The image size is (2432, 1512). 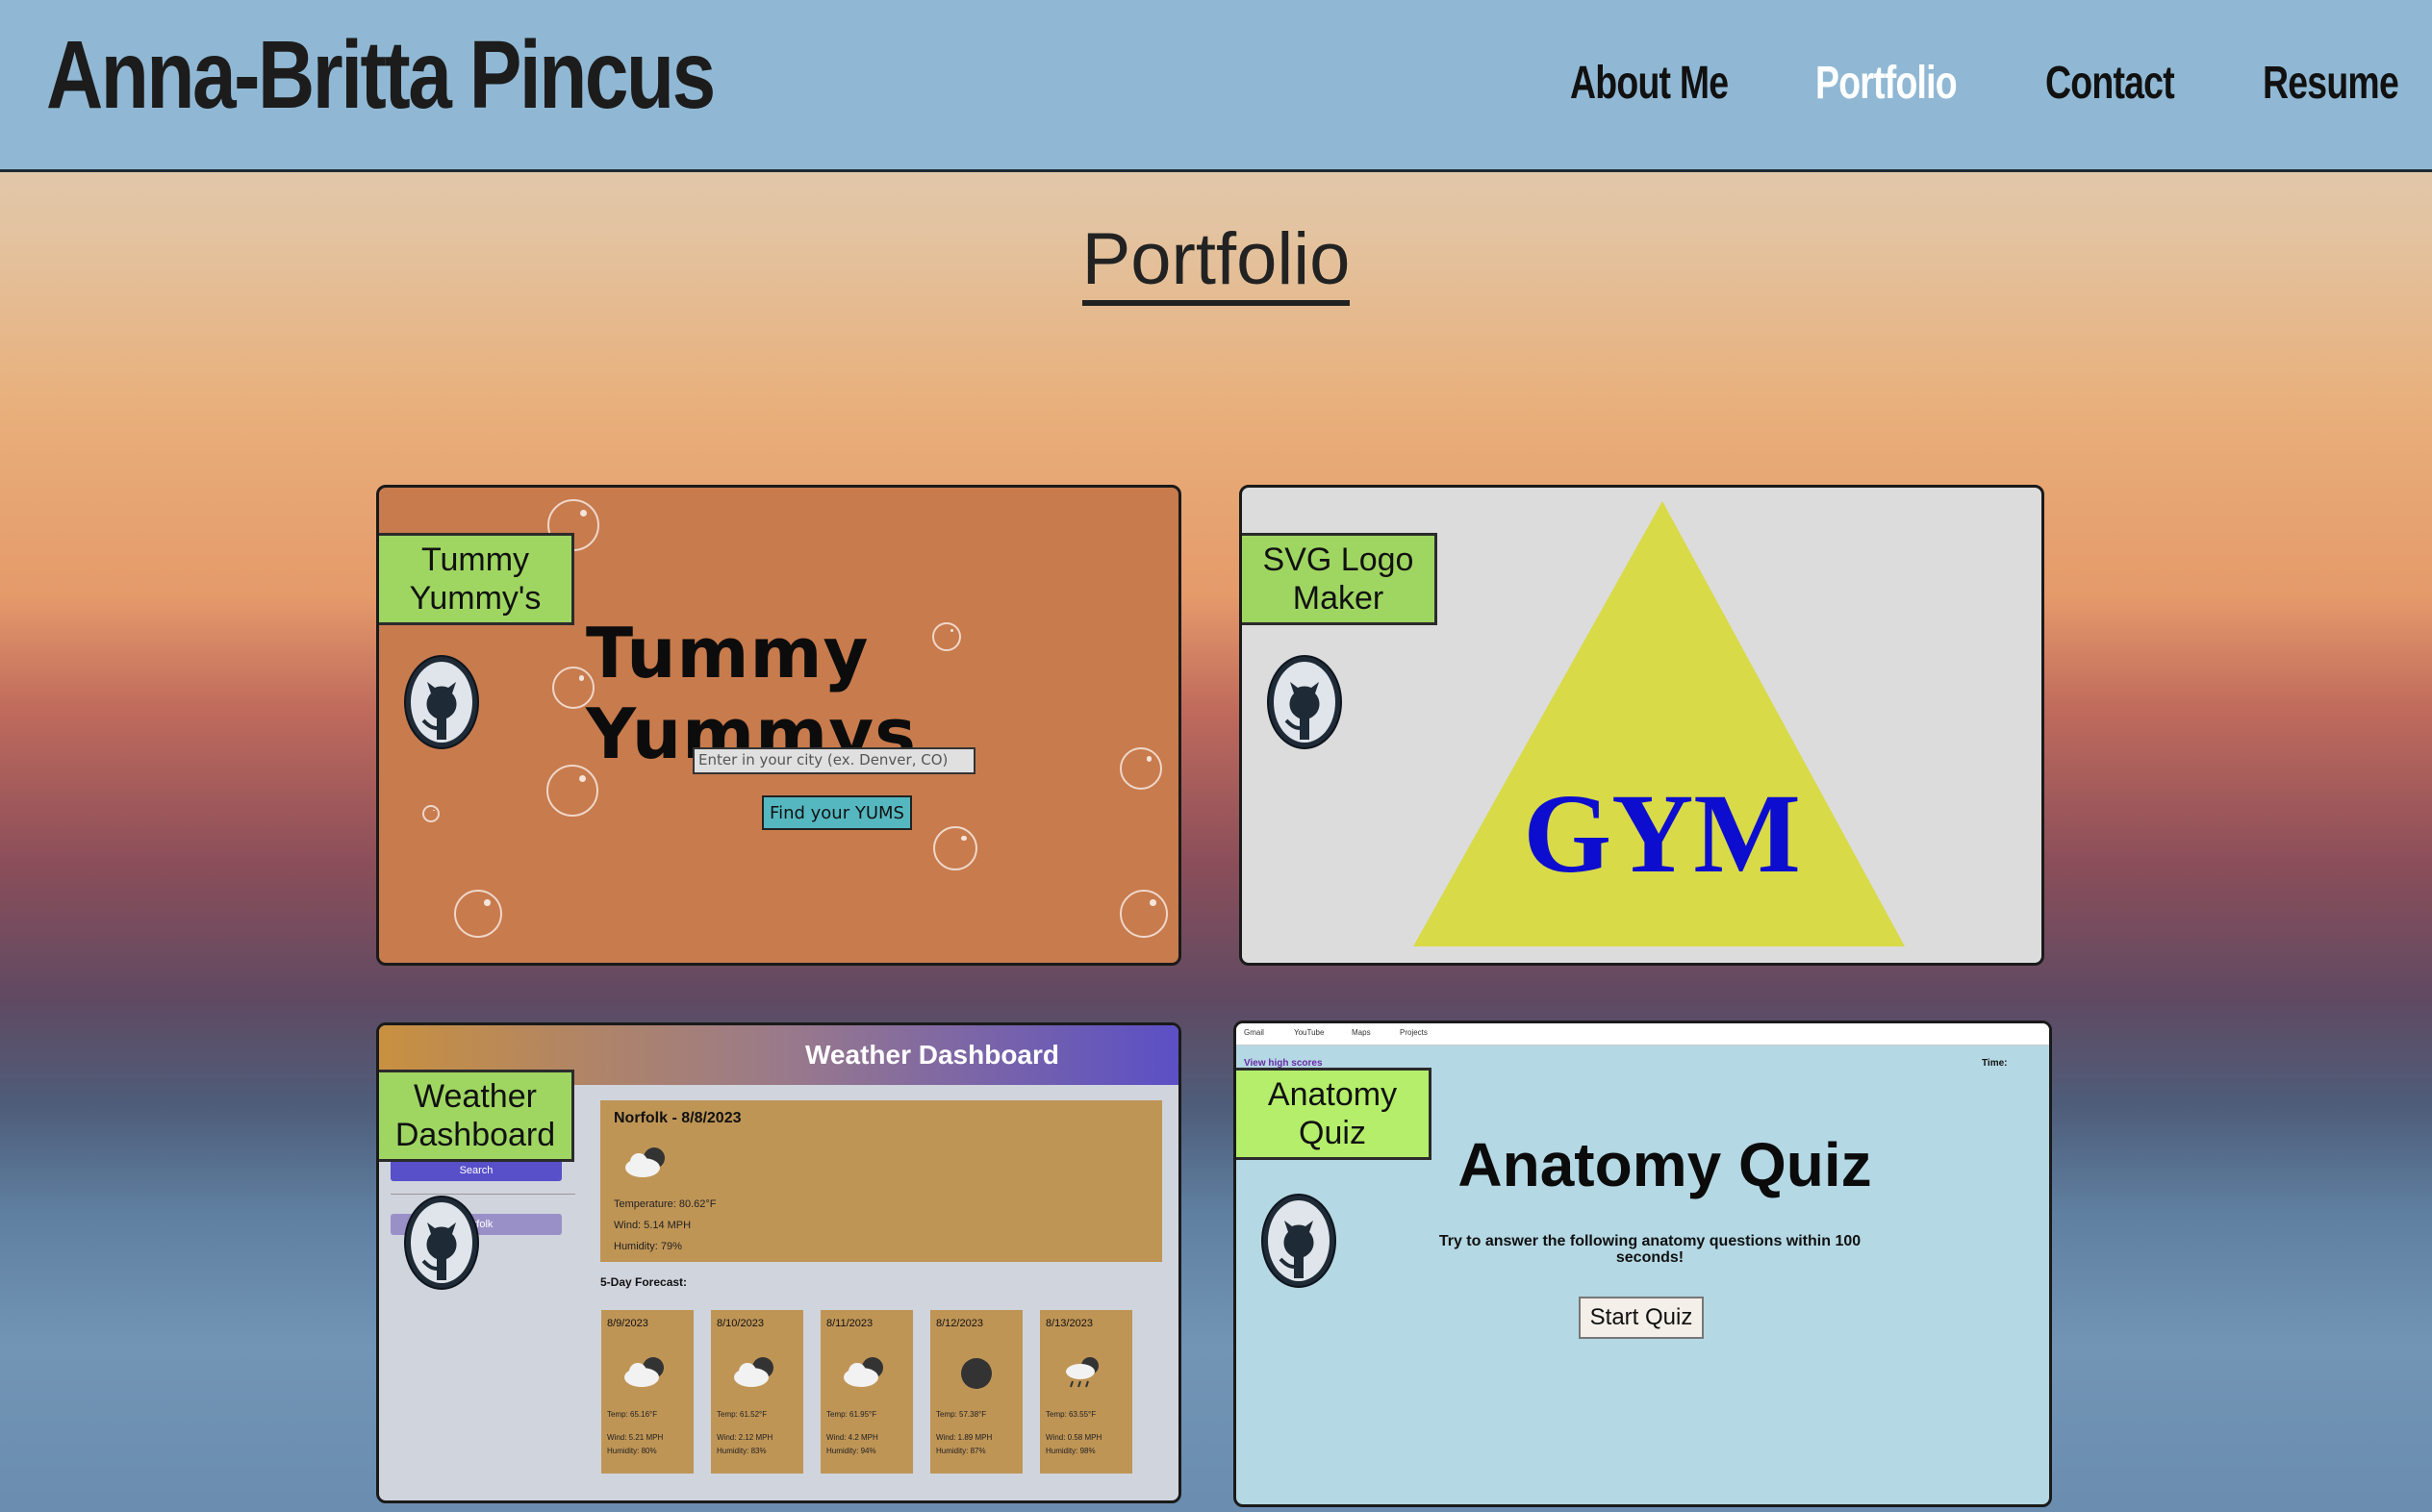 What do you see at coordinates (1074, 1438) in the screenshot?
I see `forecast-wind: Wind: 0.58 MPH` at bounding box center [1074, 1438].